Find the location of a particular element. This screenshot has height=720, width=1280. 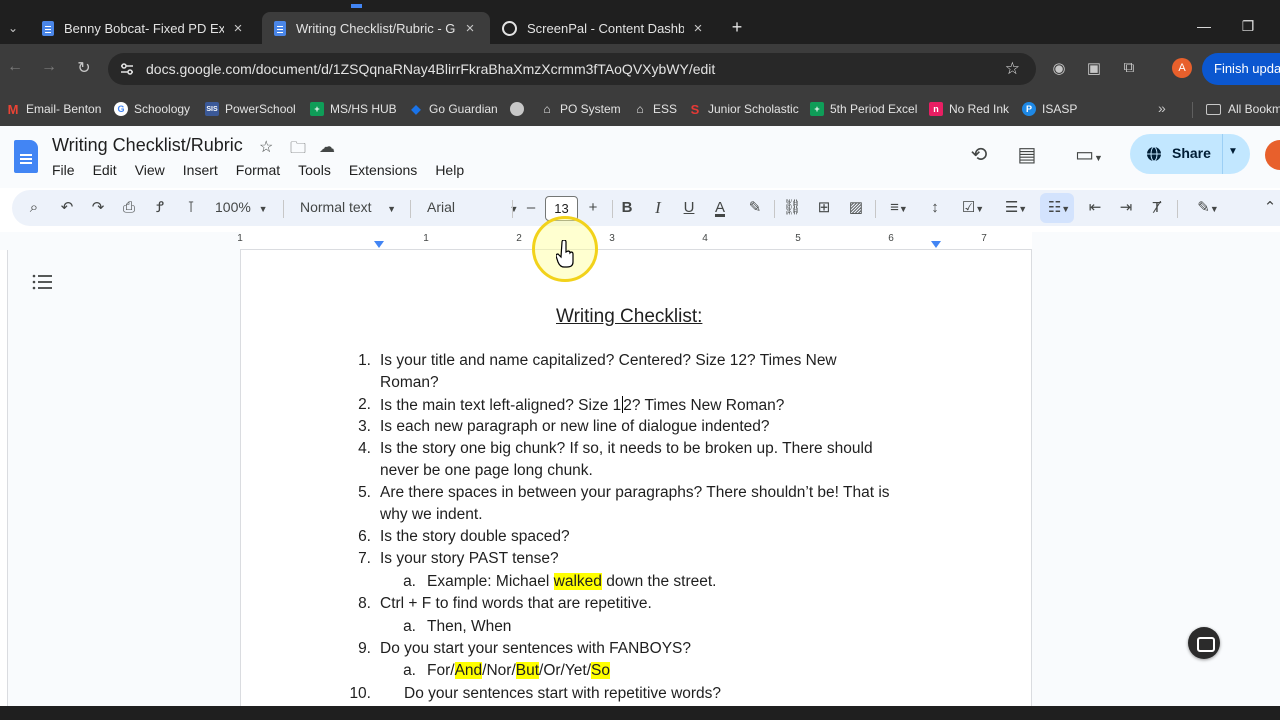

new-tab-button: + is located at coordinates (737, 28).